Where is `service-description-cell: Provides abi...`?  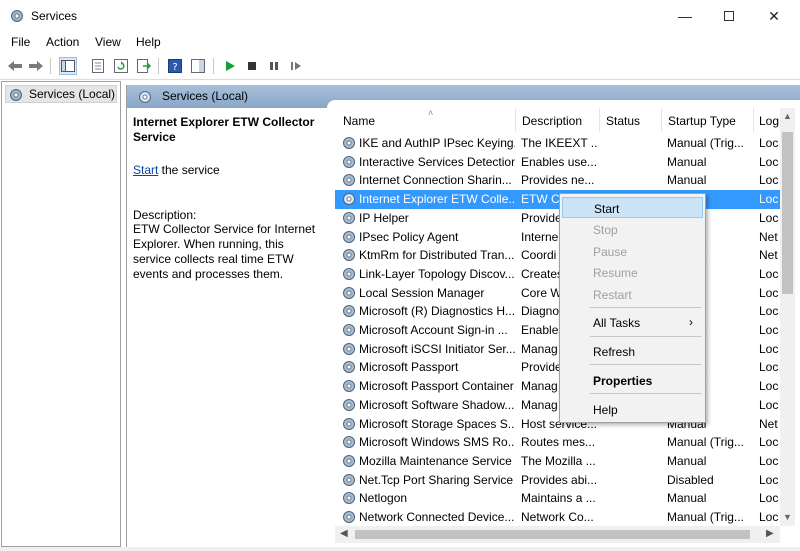
service-description-cell: Provides abi... is located at coordinates (559, 479).